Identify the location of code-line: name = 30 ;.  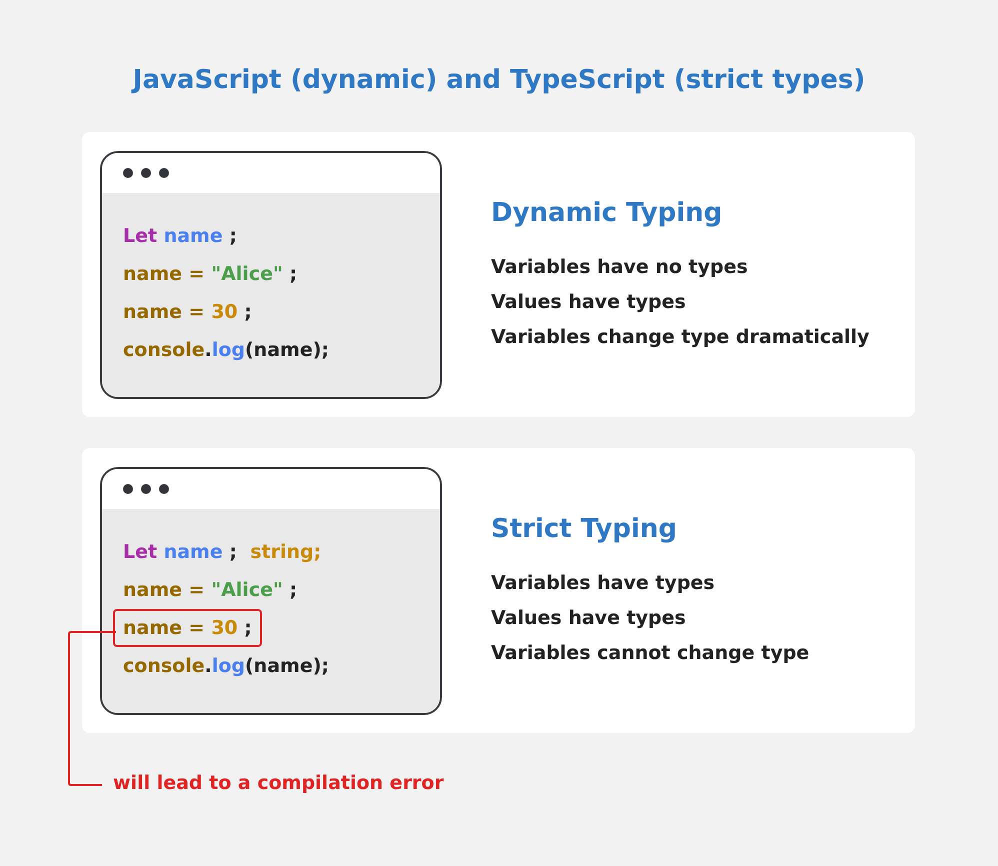
(187, 312).